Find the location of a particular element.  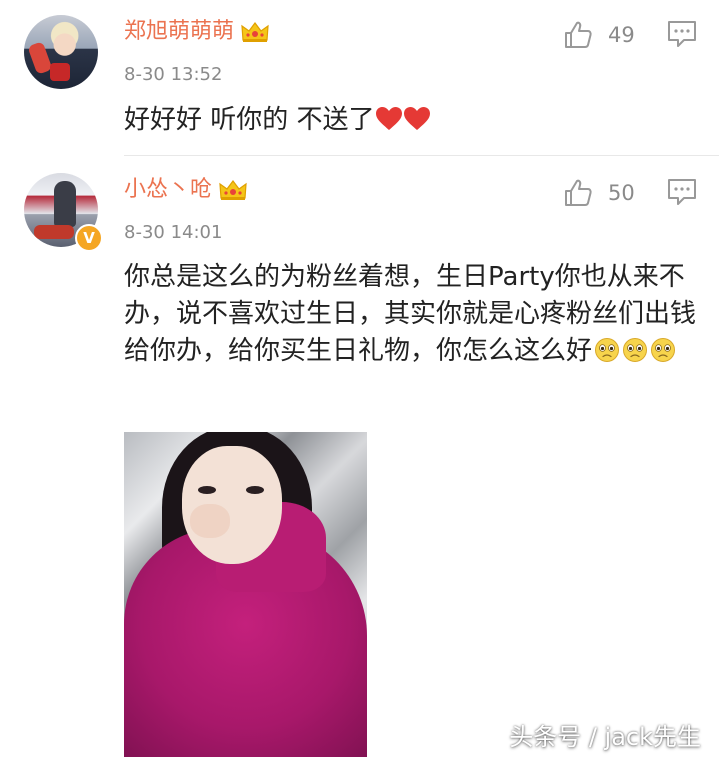

like-count: 49 is located at coordinates (621, 35).